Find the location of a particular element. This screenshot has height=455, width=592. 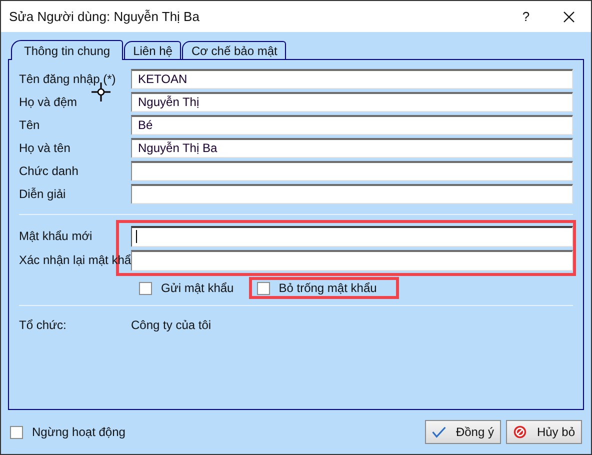

tab: Cơ chế bảo mật is located at coordinates (234, 50).